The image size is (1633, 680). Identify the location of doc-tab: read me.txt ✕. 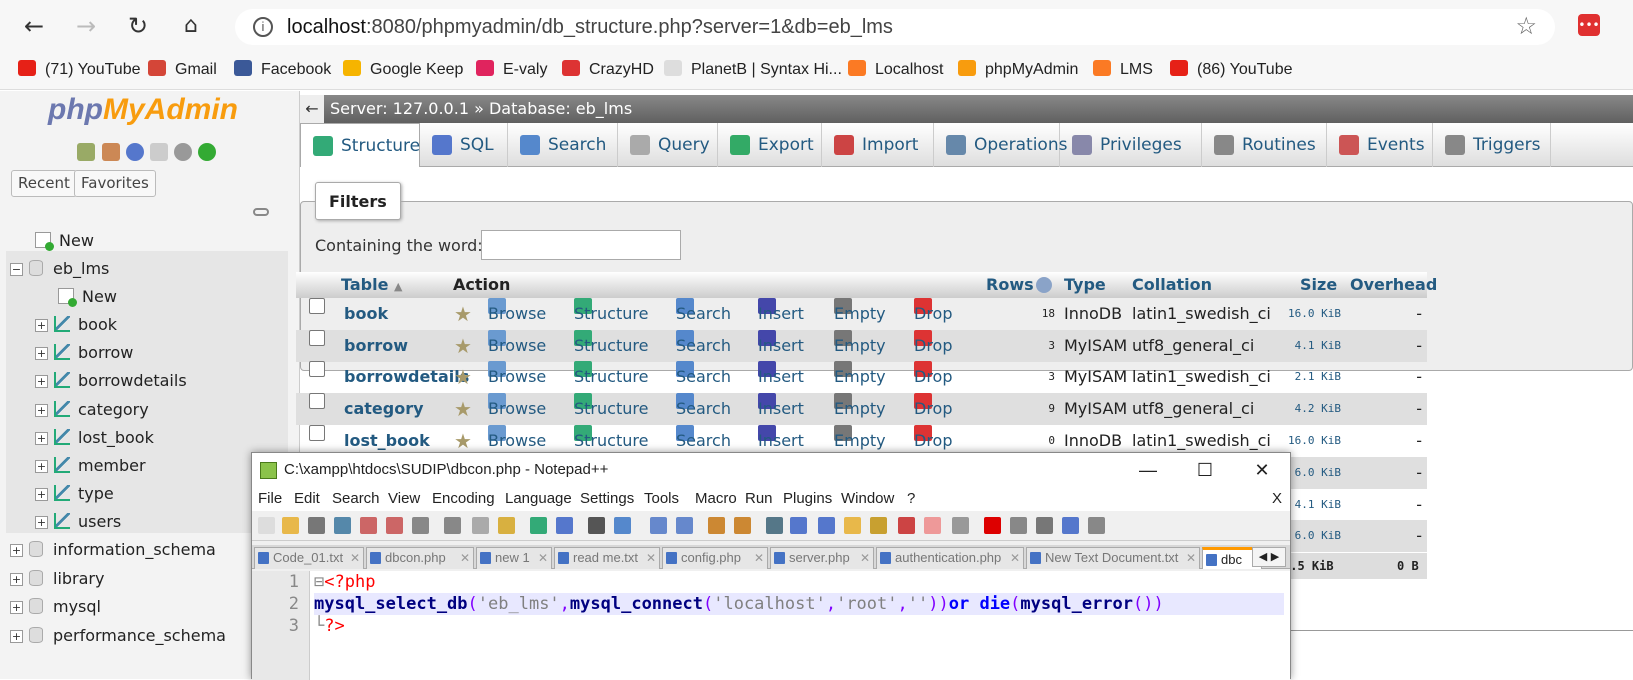
(607, 558).